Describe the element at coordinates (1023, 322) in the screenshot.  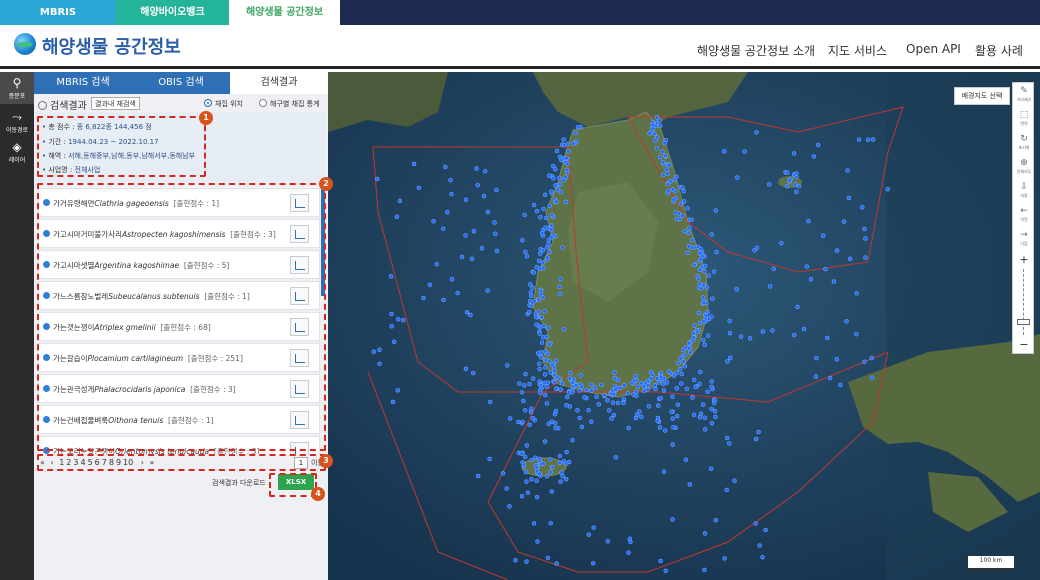
I see `zoom-slider-handle` at that location.